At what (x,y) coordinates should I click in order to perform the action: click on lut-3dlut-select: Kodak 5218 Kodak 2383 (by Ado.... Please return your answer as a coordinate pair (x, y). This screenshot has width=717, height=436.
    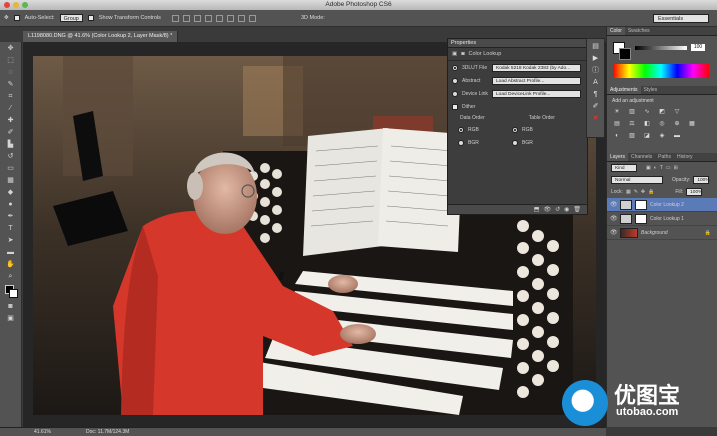
    Looking at the image, I should click on (536, 67).